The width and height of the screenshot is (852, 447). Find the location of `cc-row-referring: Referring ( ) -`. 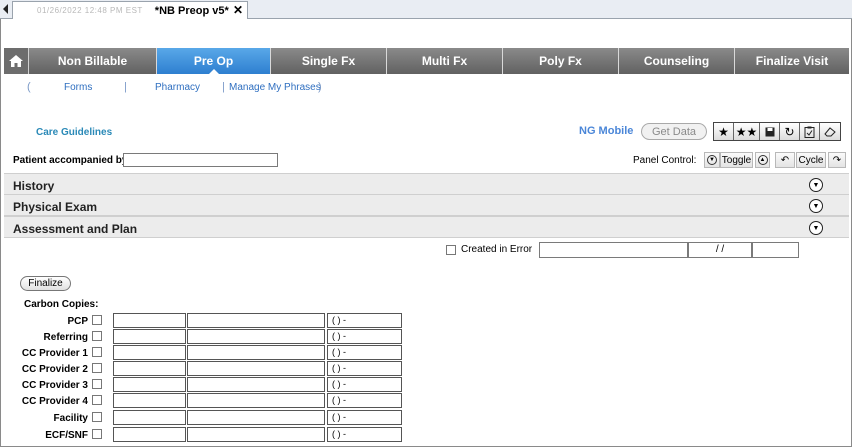

cc-row-referring: Referring ( ) - is located at coordinates (210, 337).